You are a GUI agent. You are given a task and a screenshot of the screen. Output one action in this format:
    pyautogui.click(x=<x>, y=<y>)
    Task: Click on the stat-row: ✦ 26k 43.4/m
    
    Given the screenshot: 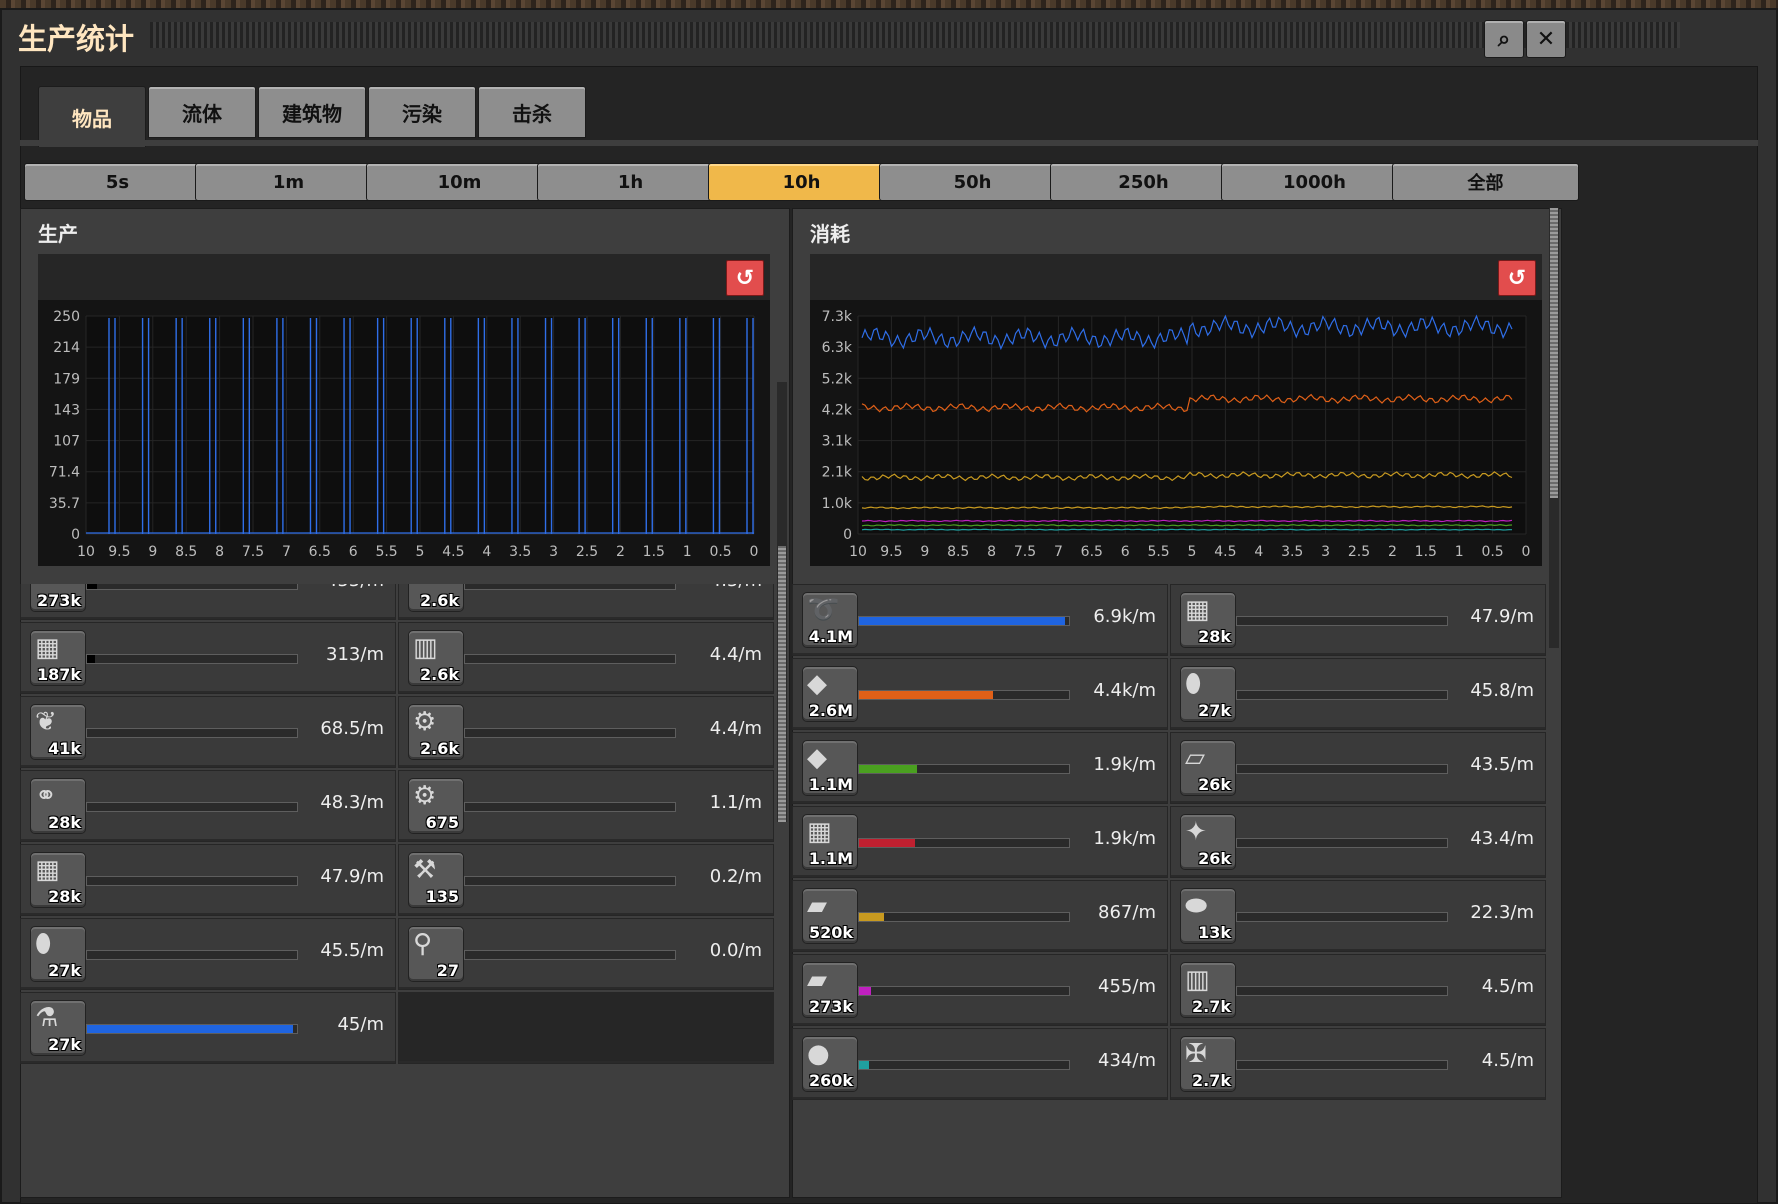 What is the action you would take?
    pyautogui.click(x=1358, y=842)
    